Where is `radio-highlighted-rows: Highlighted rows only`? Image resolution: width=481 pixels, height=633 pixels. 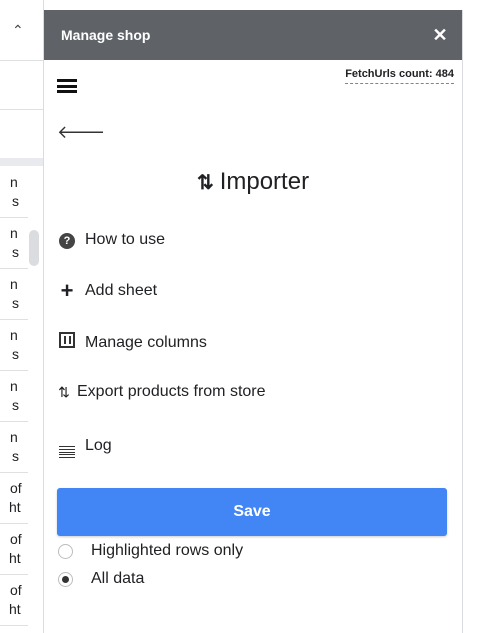 radio-highlighted-rows: Highlighted rows only is located at coordinates (150, 551).